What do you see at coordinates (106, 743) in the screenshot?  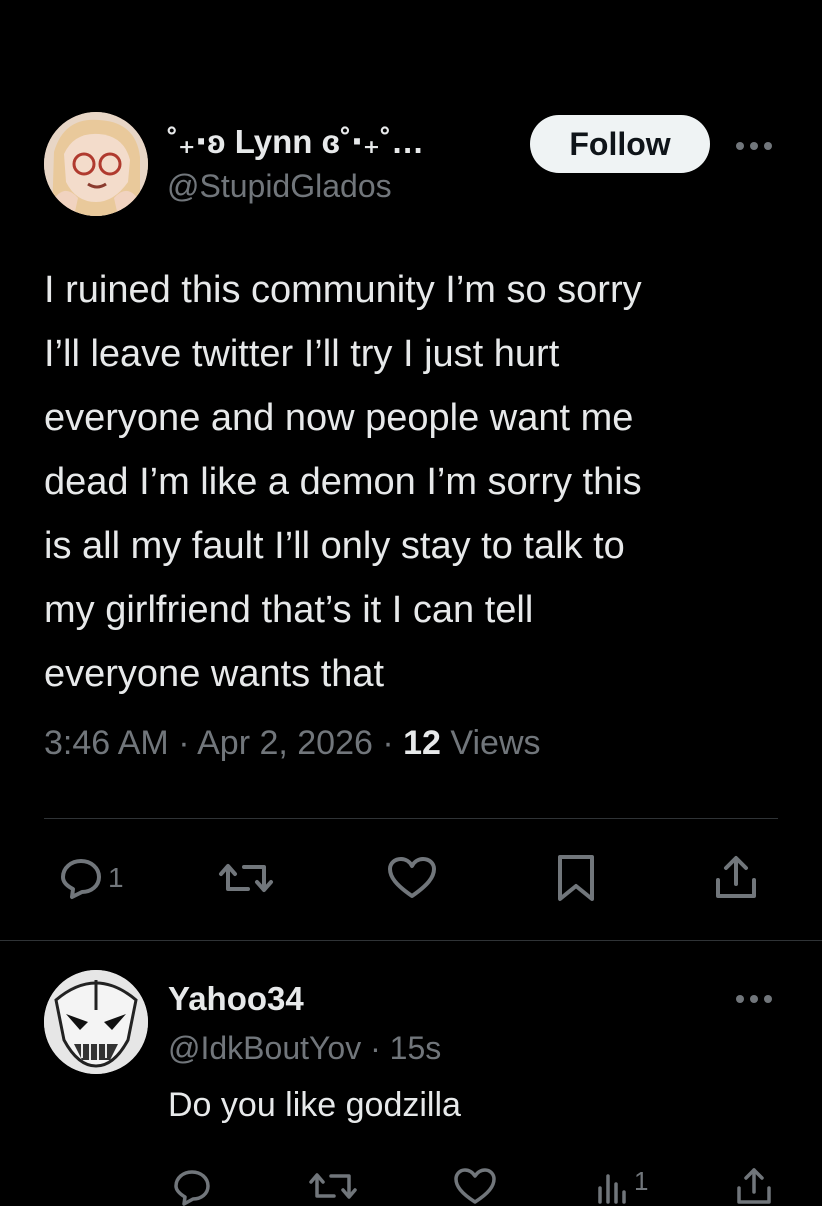 I see `tweet-time: 3:46 AM` at bounding box center [106, 743].